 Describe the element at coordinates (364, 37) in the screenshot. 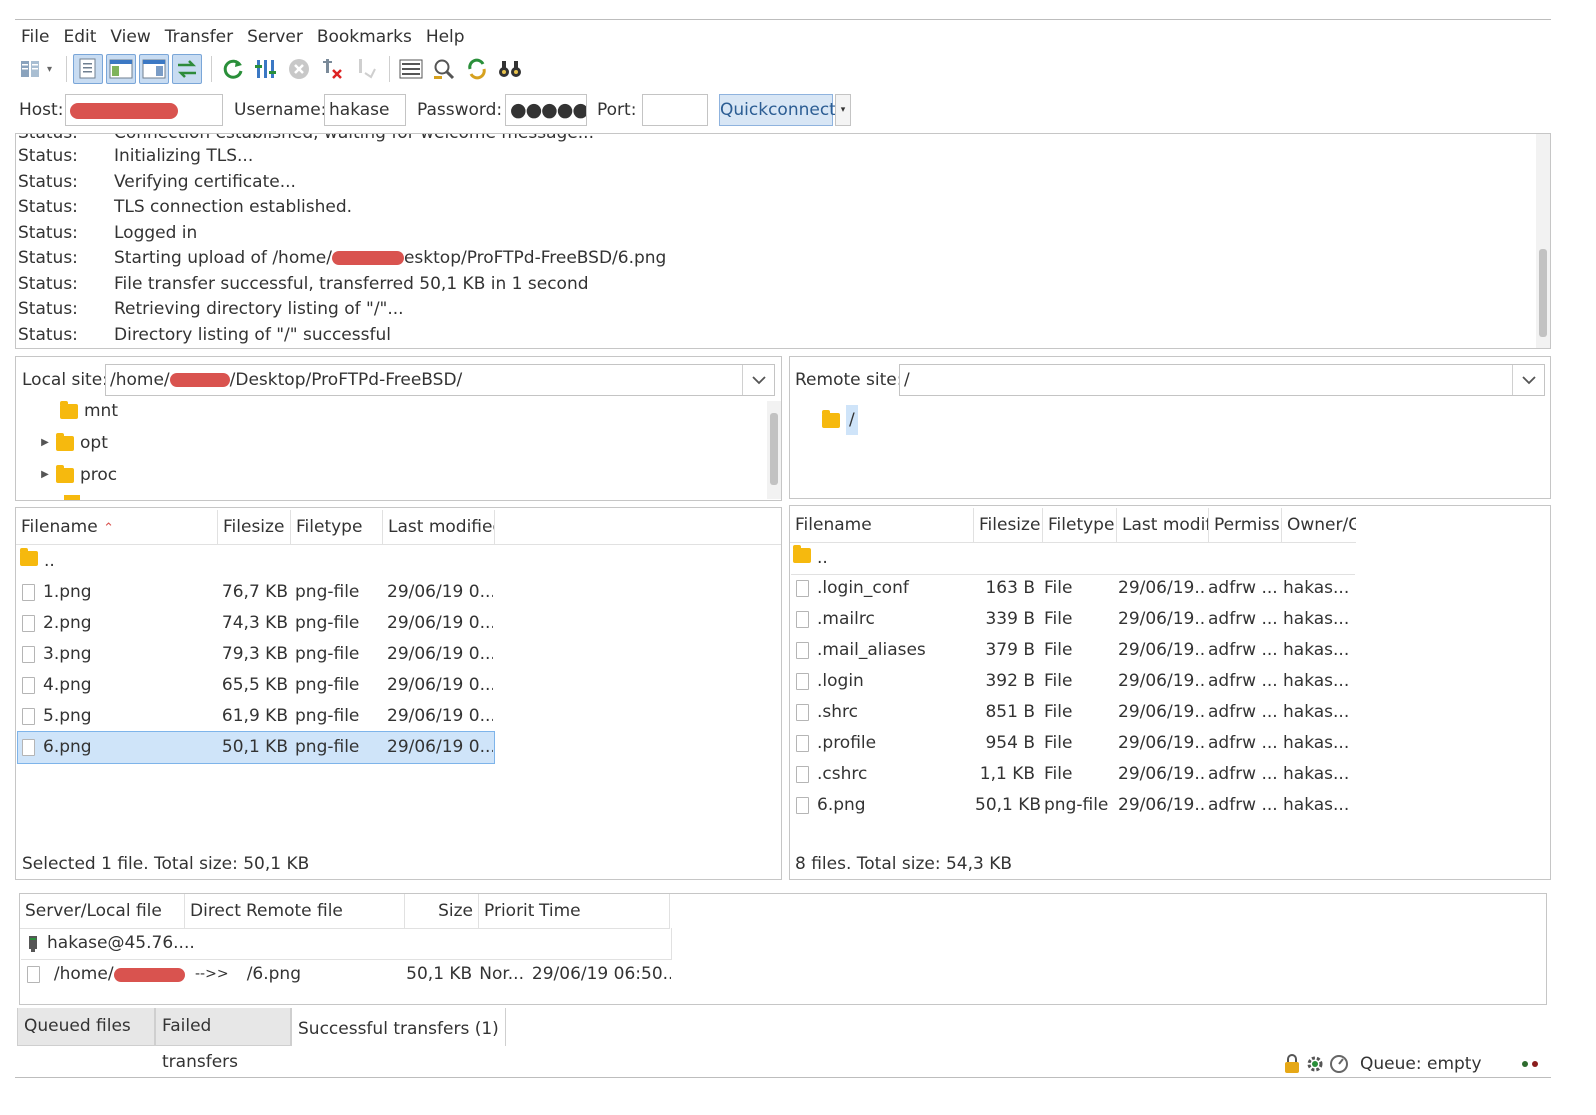

I see `menu-bookmarks: Bookmarks` at that location.